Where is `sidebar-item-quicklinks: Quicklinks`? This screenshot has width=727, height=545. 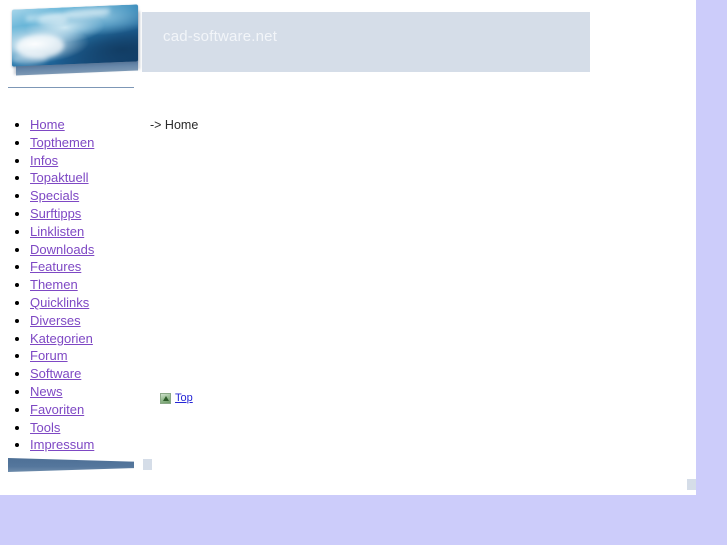 sidebar-item-quicklinks: Quicklinks is located at coordinates (59, 302).